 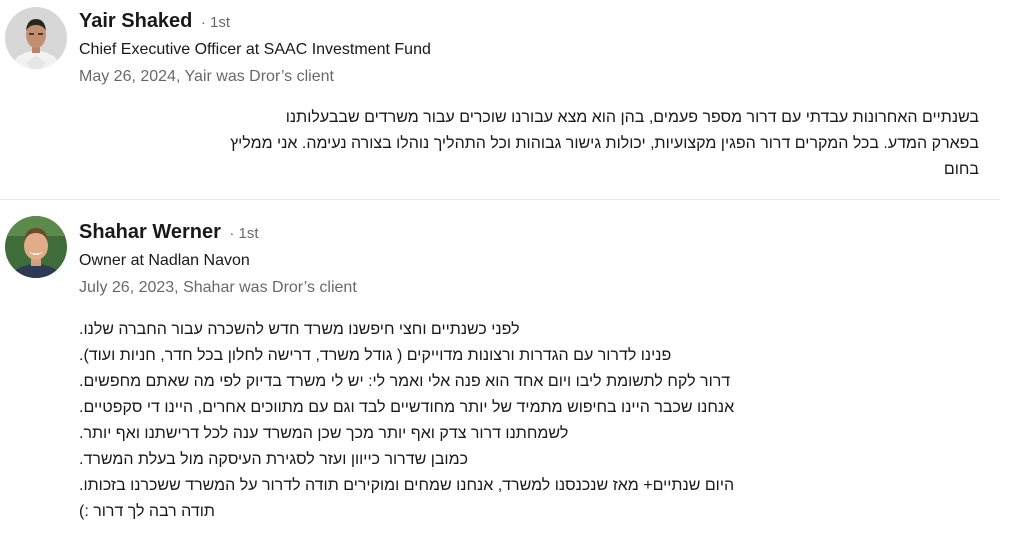 What do you see at coordinates (961, 169) in the screenshot?
I see `recommendation-line: בחום` at bounding box center [961, 169].